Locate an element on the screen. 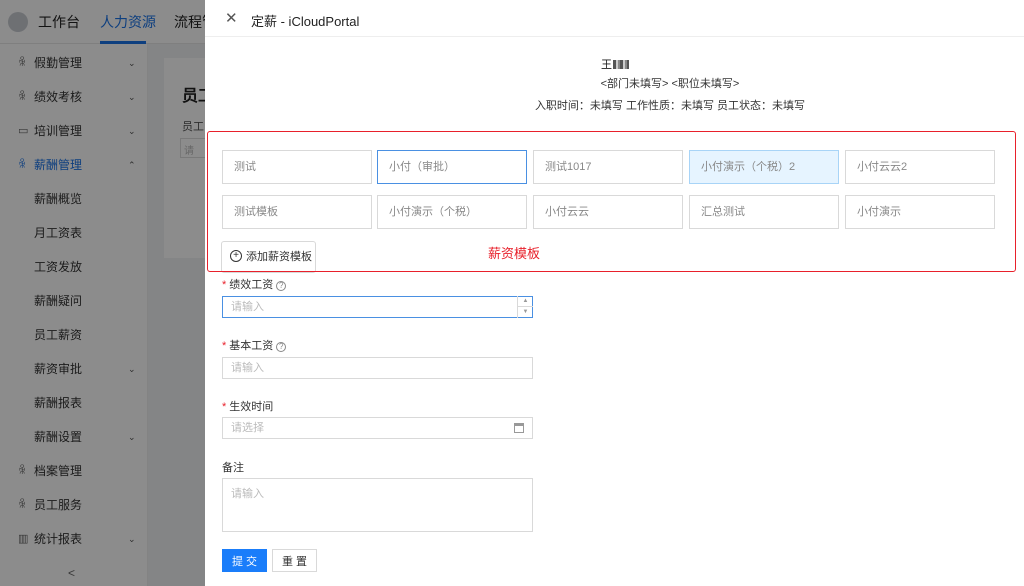 The width and height of the screenshot is (1024, 586). stepper-up-icon: ▲ is located at coordinates (525, 301).